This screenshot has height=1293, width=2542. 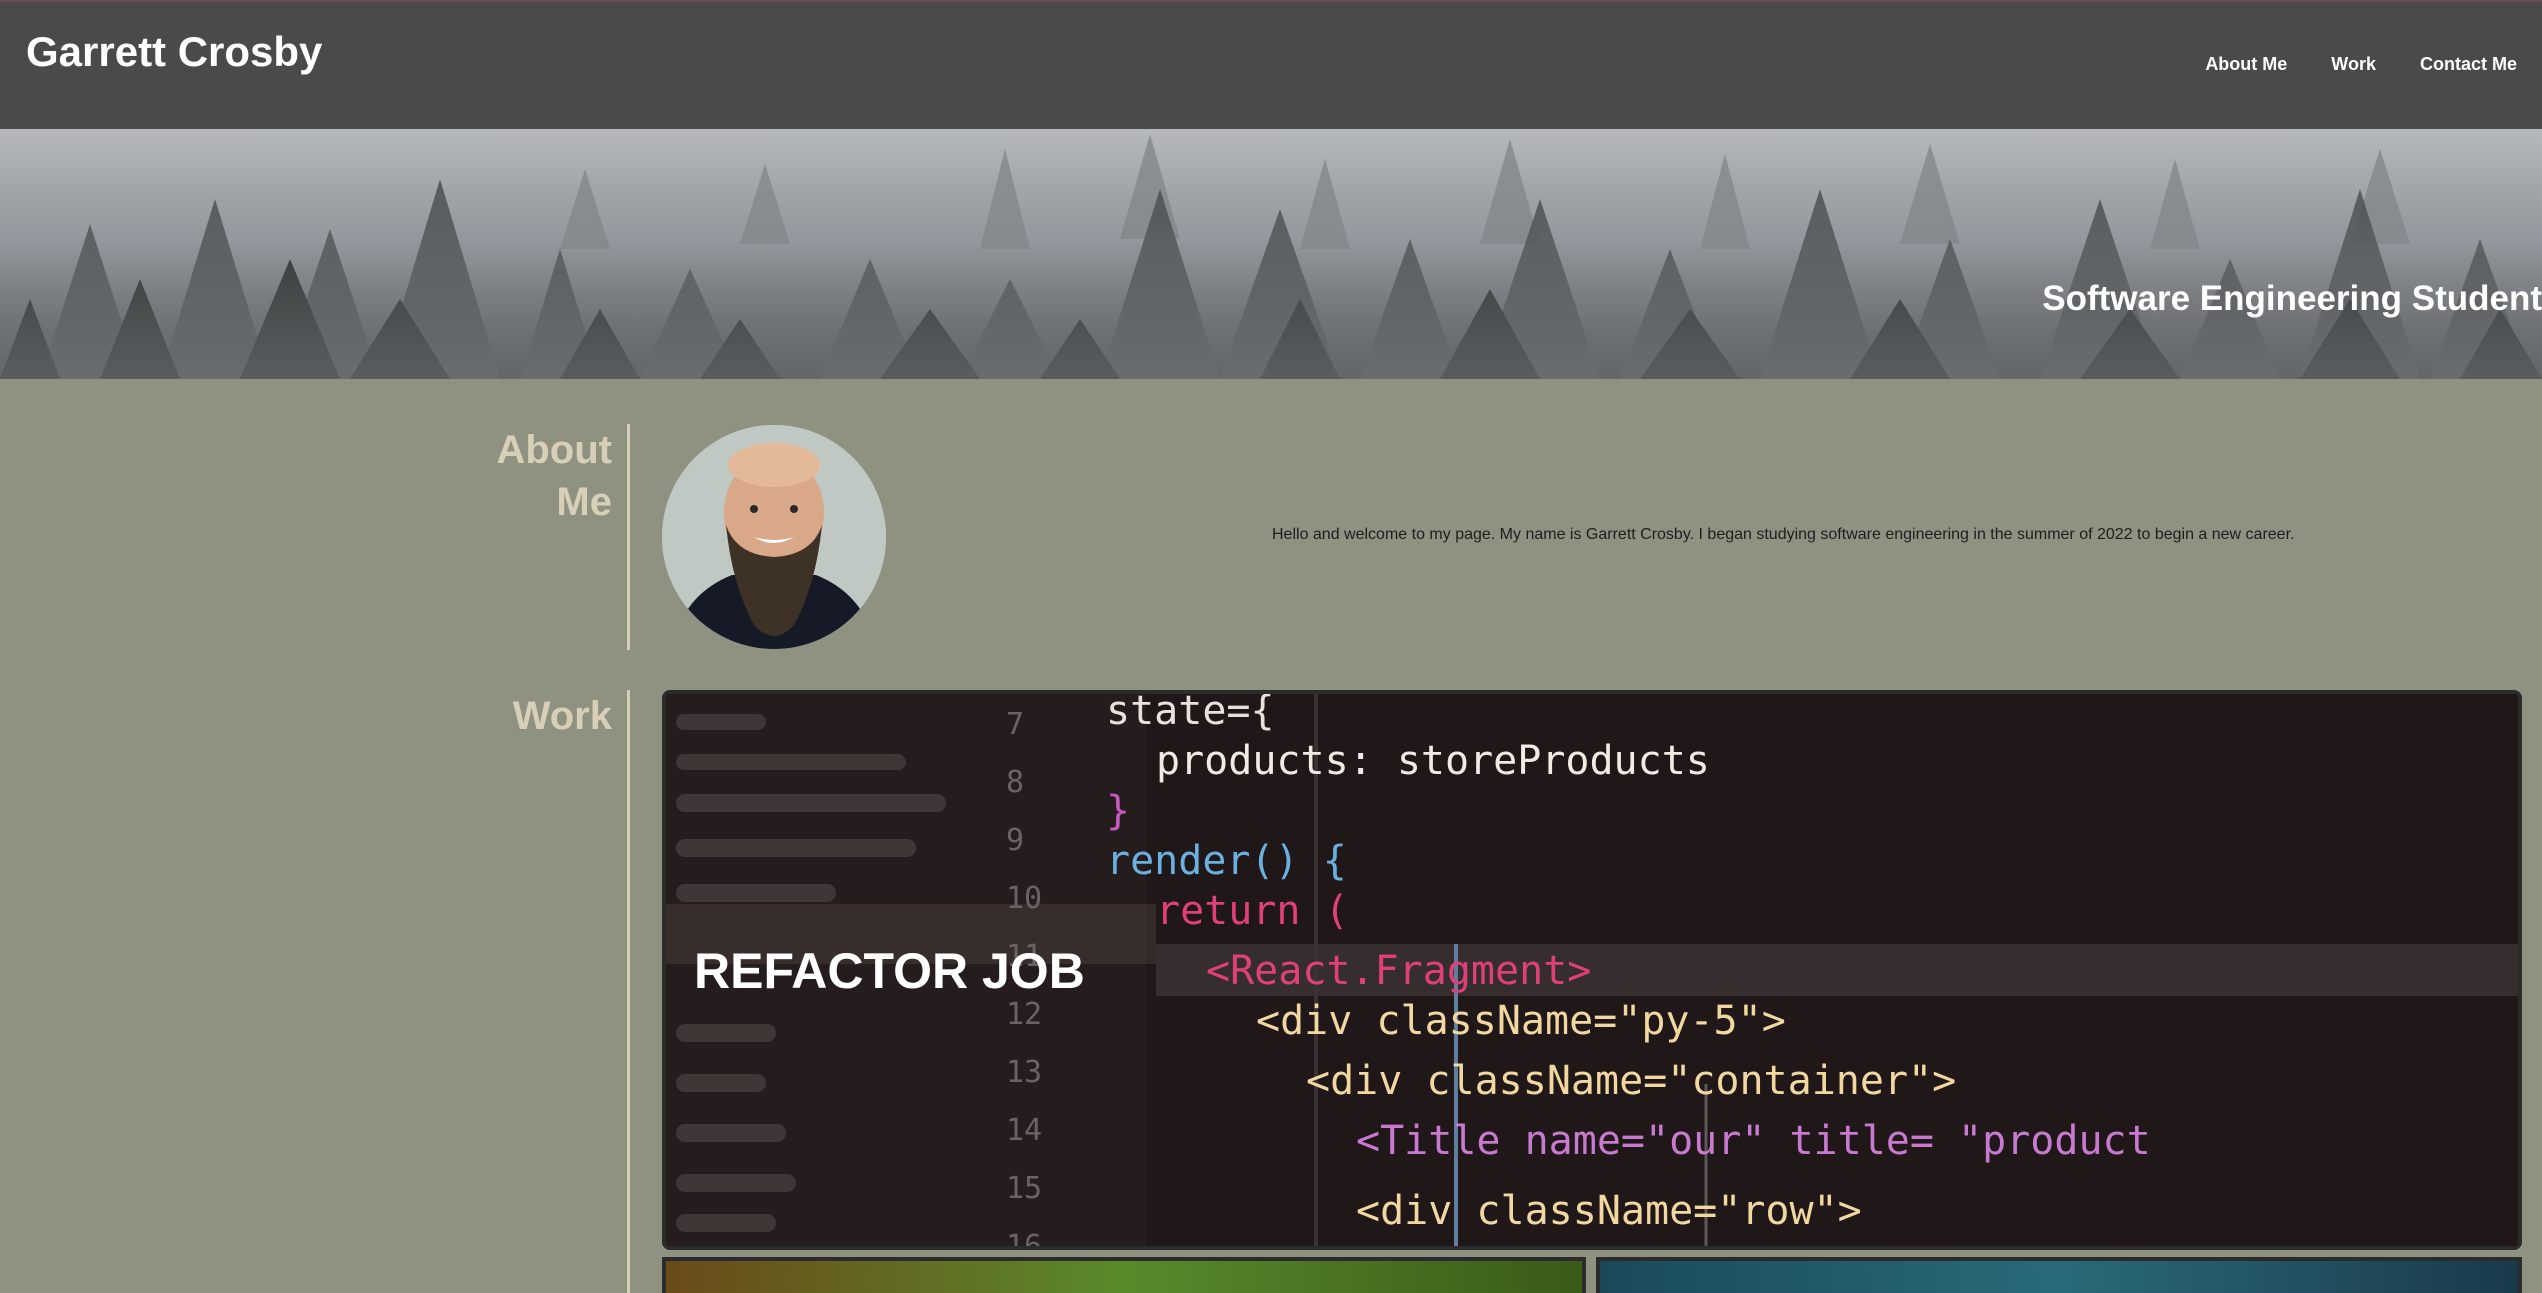 What do you see at coordinates (1433, 761) in the screenshot?
I see `code-line: products: storeProducts` at bounding box center [1433, 761].